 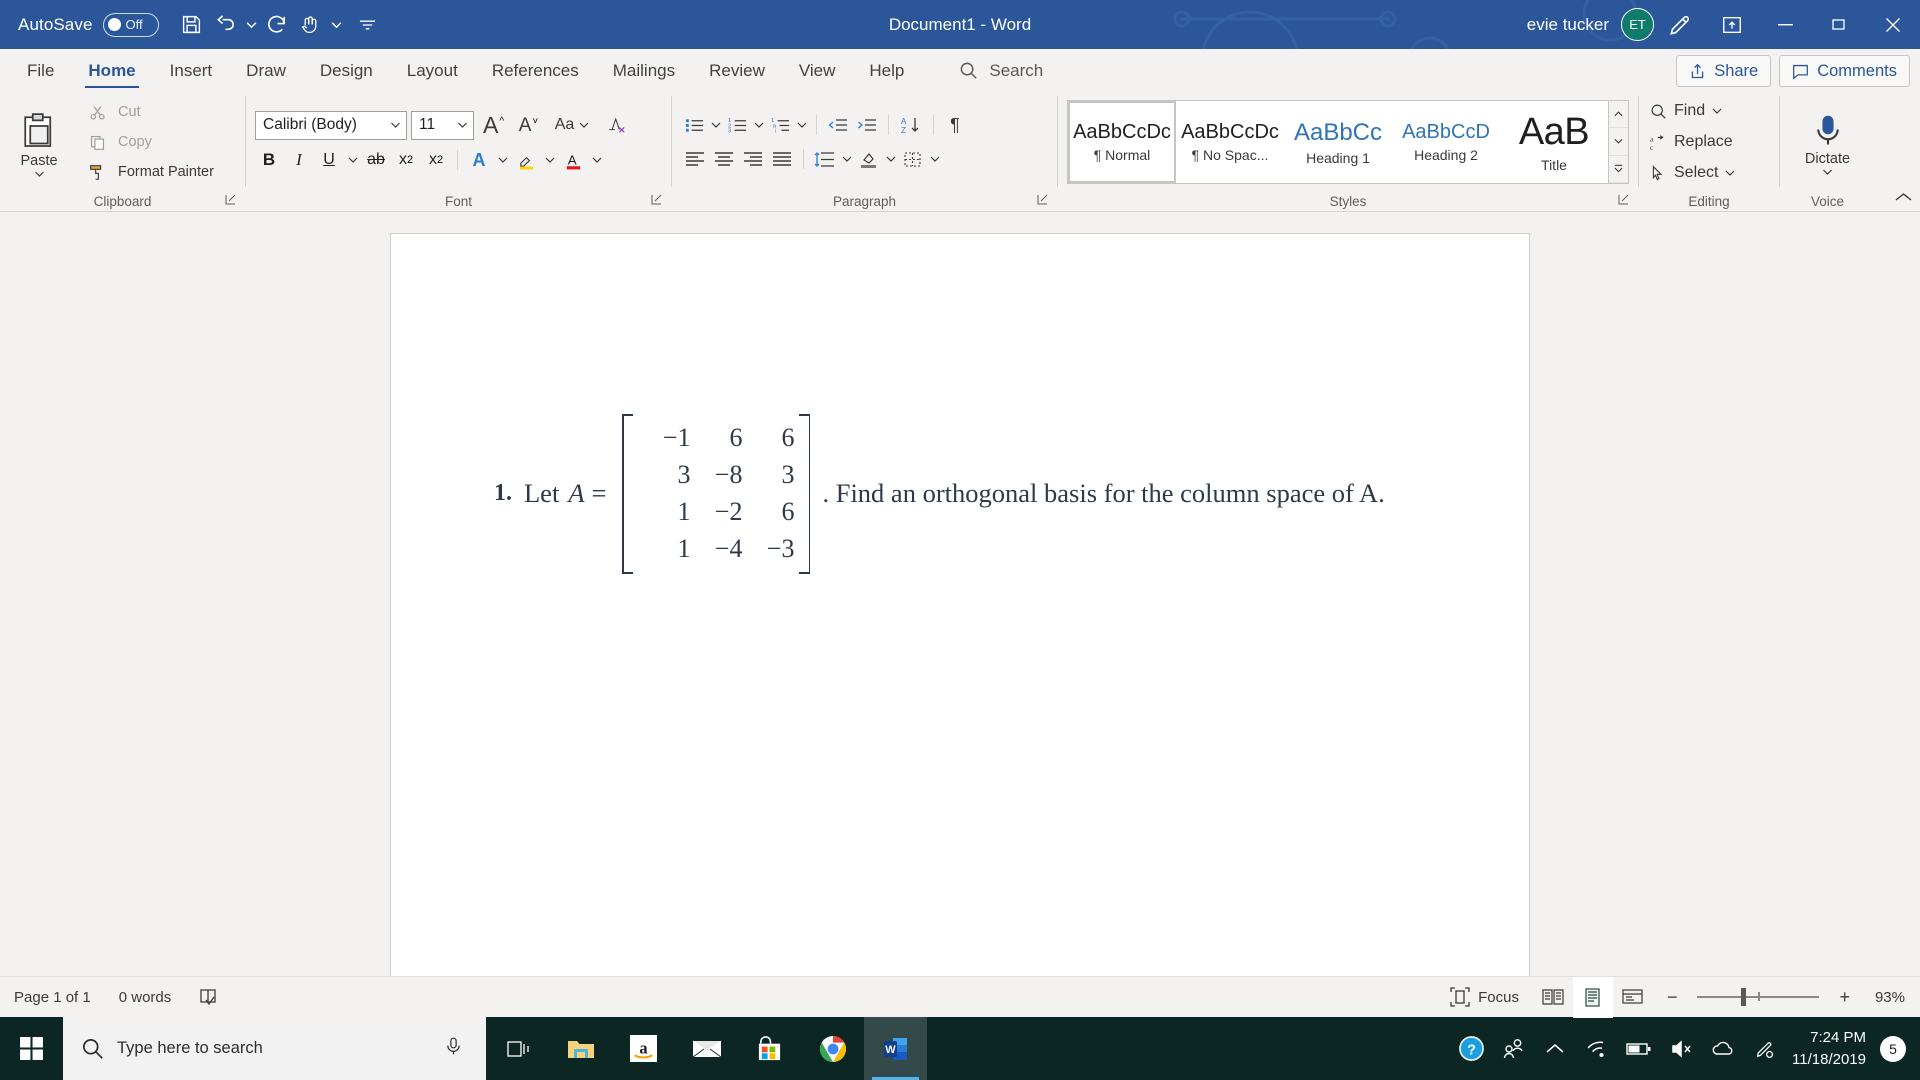 I want to click on justify-icon, so click(x=782, y=159).